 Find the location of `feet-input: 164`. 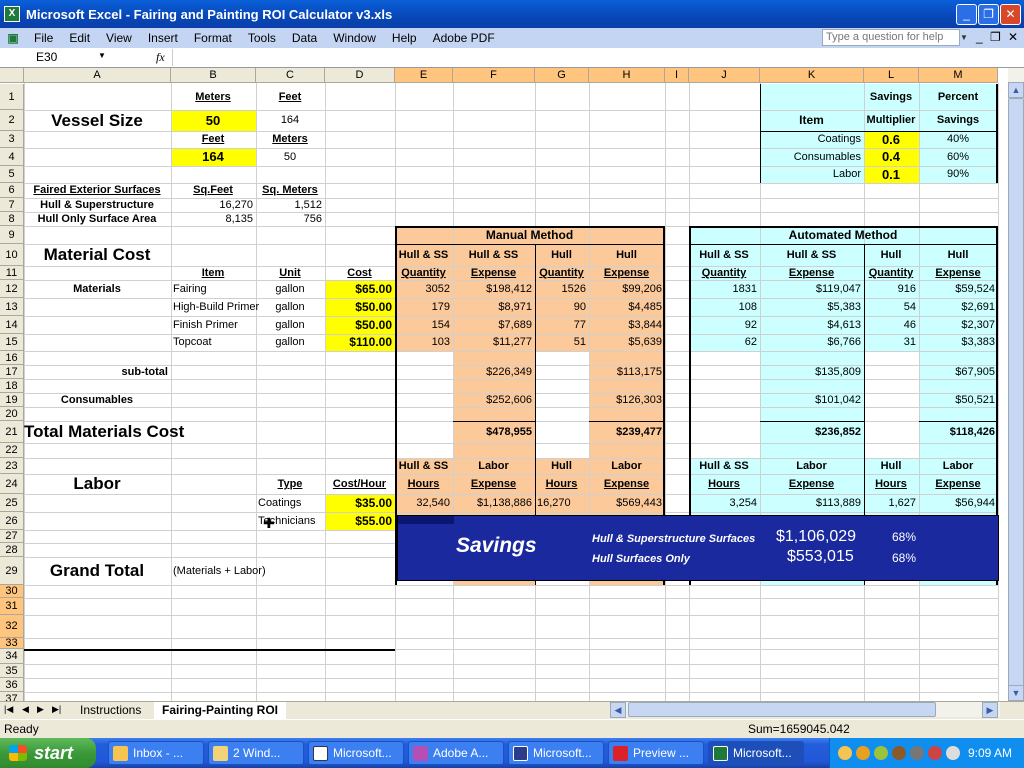

feet-input: 164 is located at coordinates (213, 157).